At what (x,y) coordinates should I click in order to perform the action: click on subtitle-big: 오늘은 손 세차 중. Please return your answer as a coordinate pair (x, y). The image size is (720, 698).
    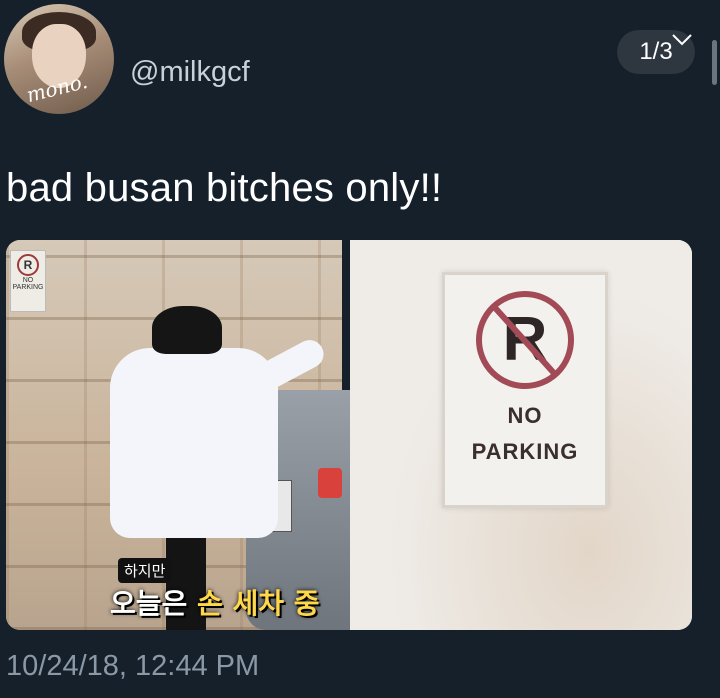
    Looking at the image, I should click on (215, 602).